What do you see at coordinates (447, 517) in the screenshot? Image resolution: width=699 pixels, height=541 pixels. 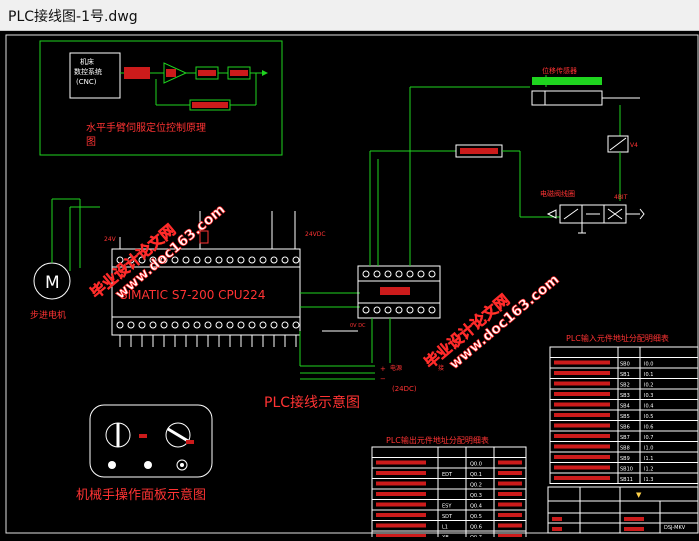 I see `output-table-symbol: SDT` at bounding box center [447, 517].